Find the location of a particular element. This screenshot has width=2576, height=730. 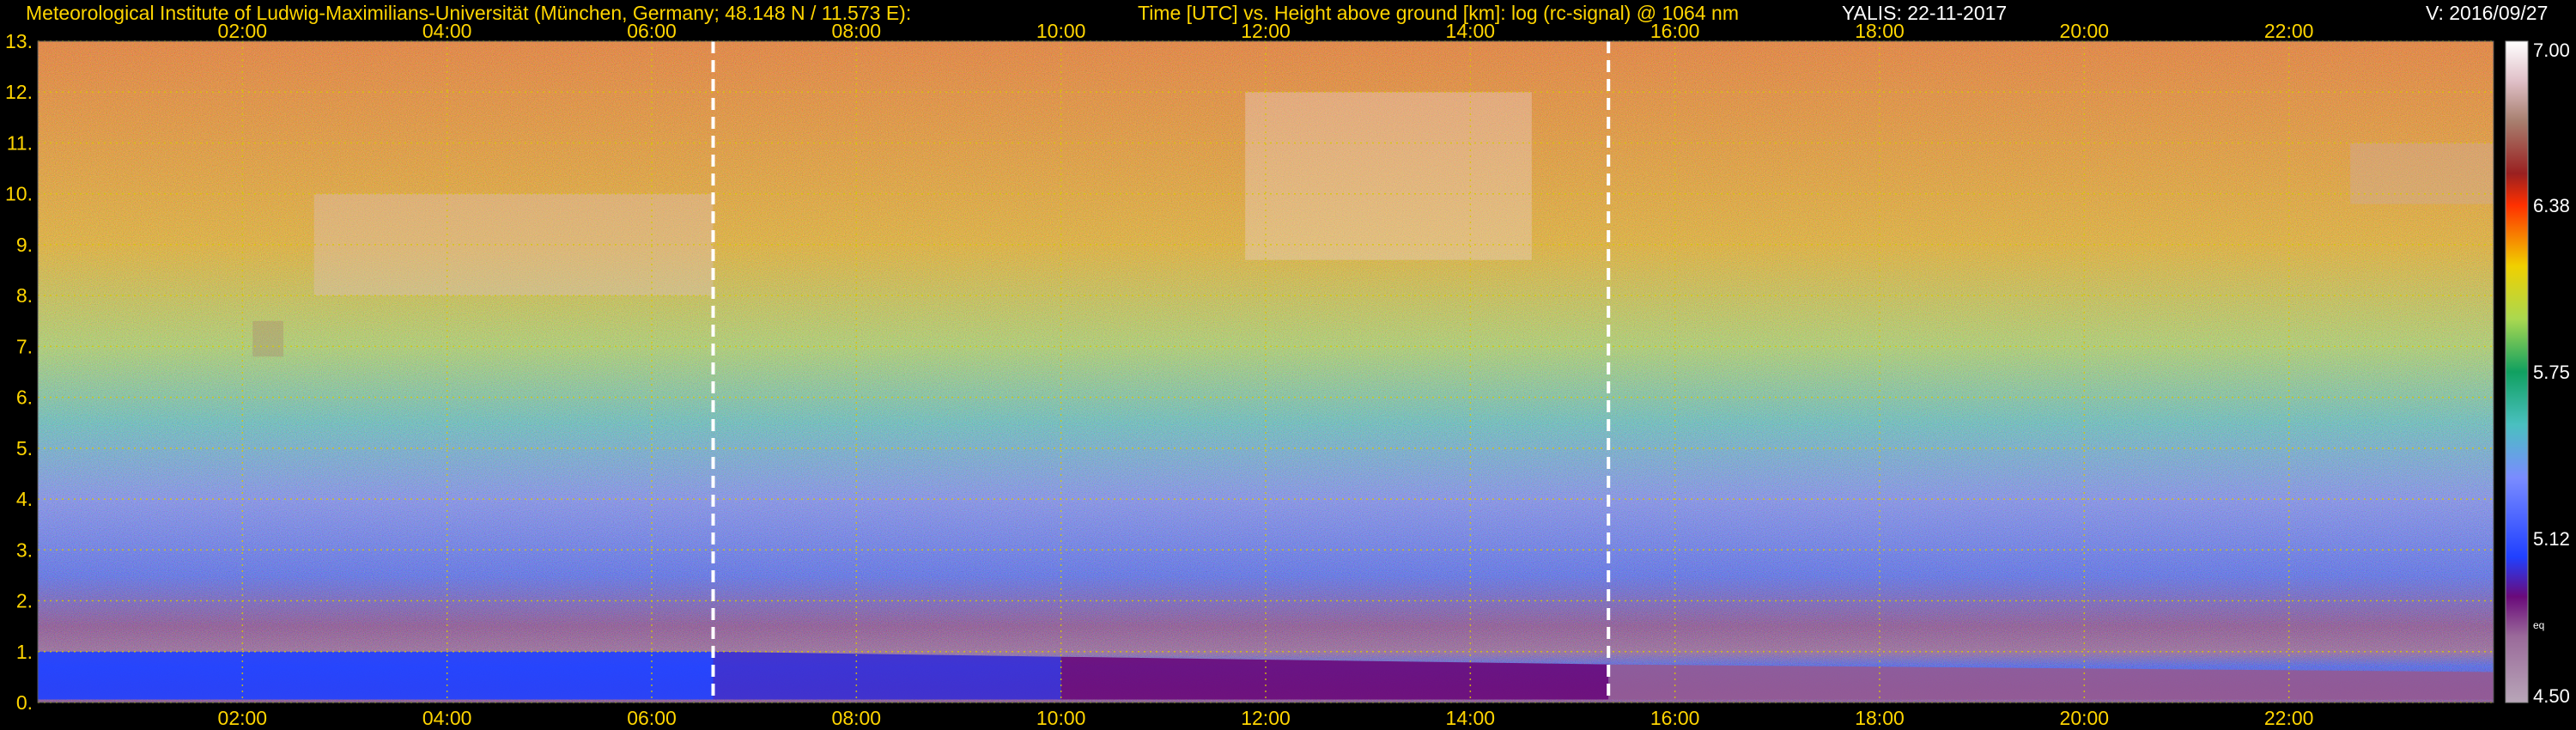

colorbar: 7.00 6.38 5.75 5.12 4.50 eq is located at coordinates (2537, 373).